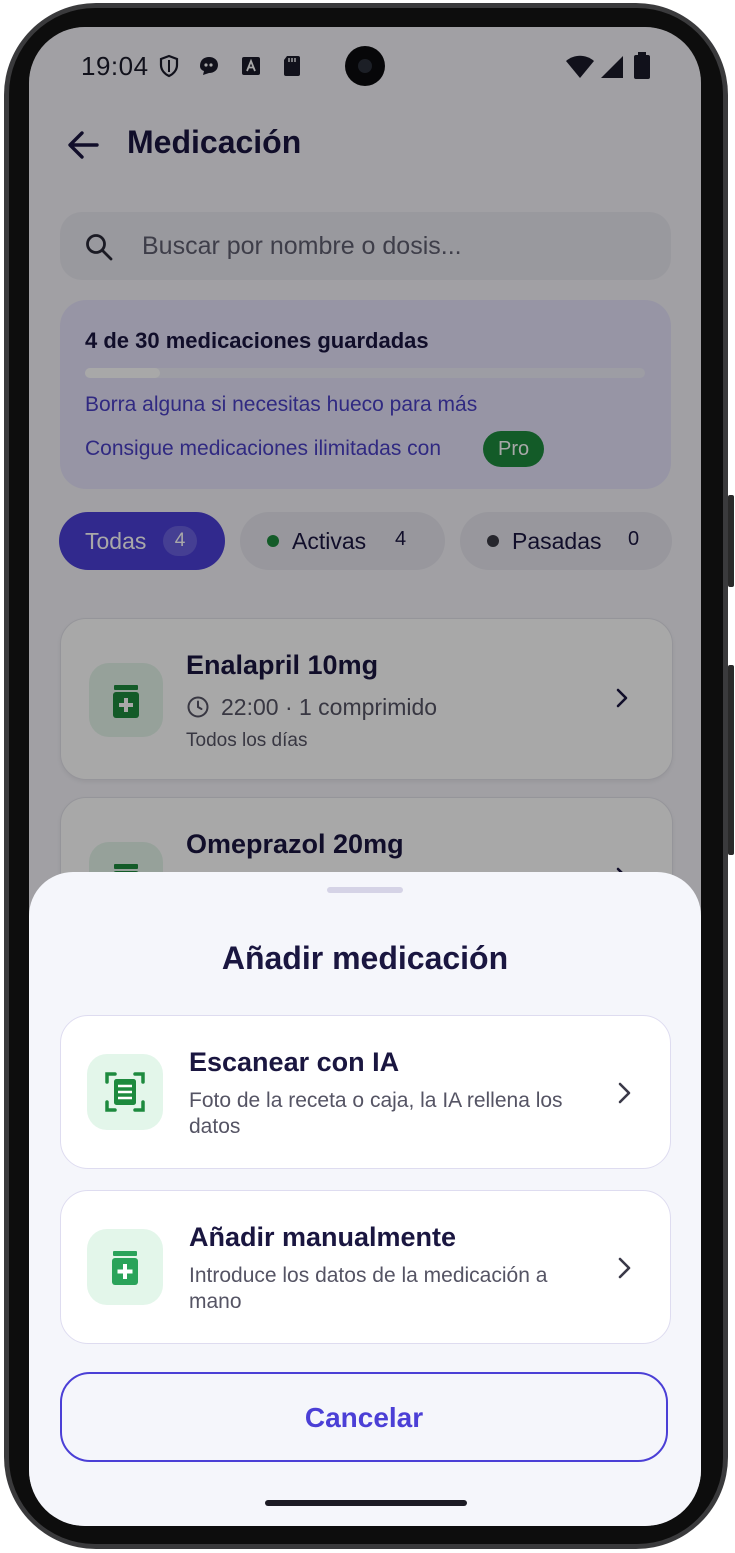 The image size is (735, 1553). I want to click on volume-button, so click(731, 541).